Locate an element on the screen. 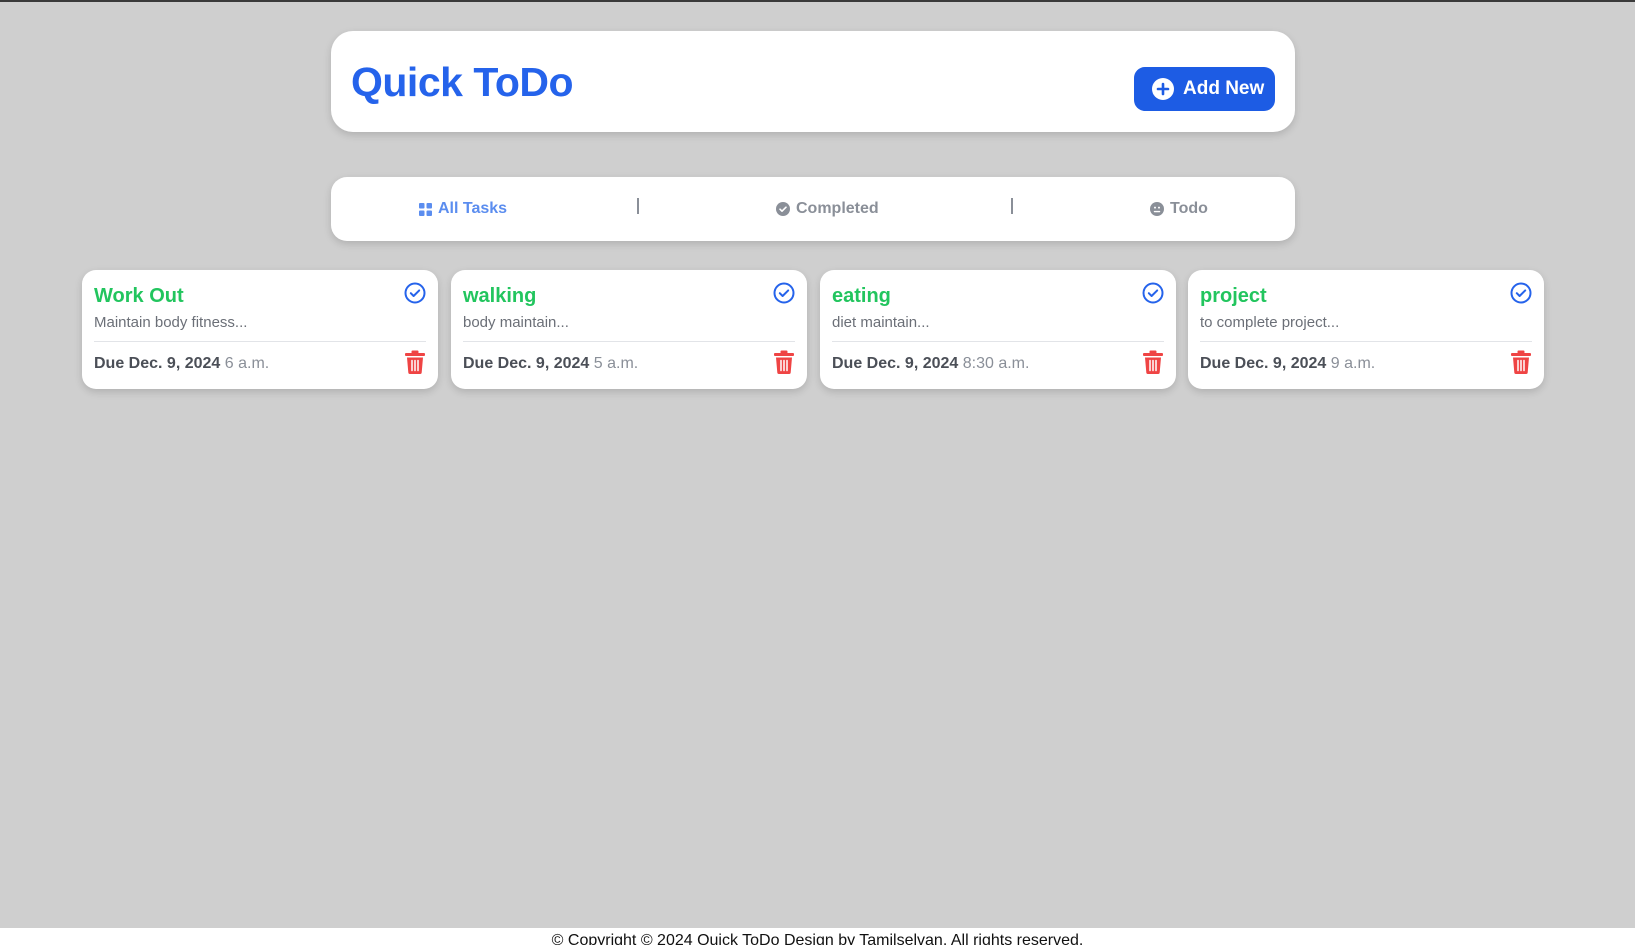 This screenshot has height=945, width=1635. filter-bar: All Tasks Completed Todo is located at coordinates (813, 209).